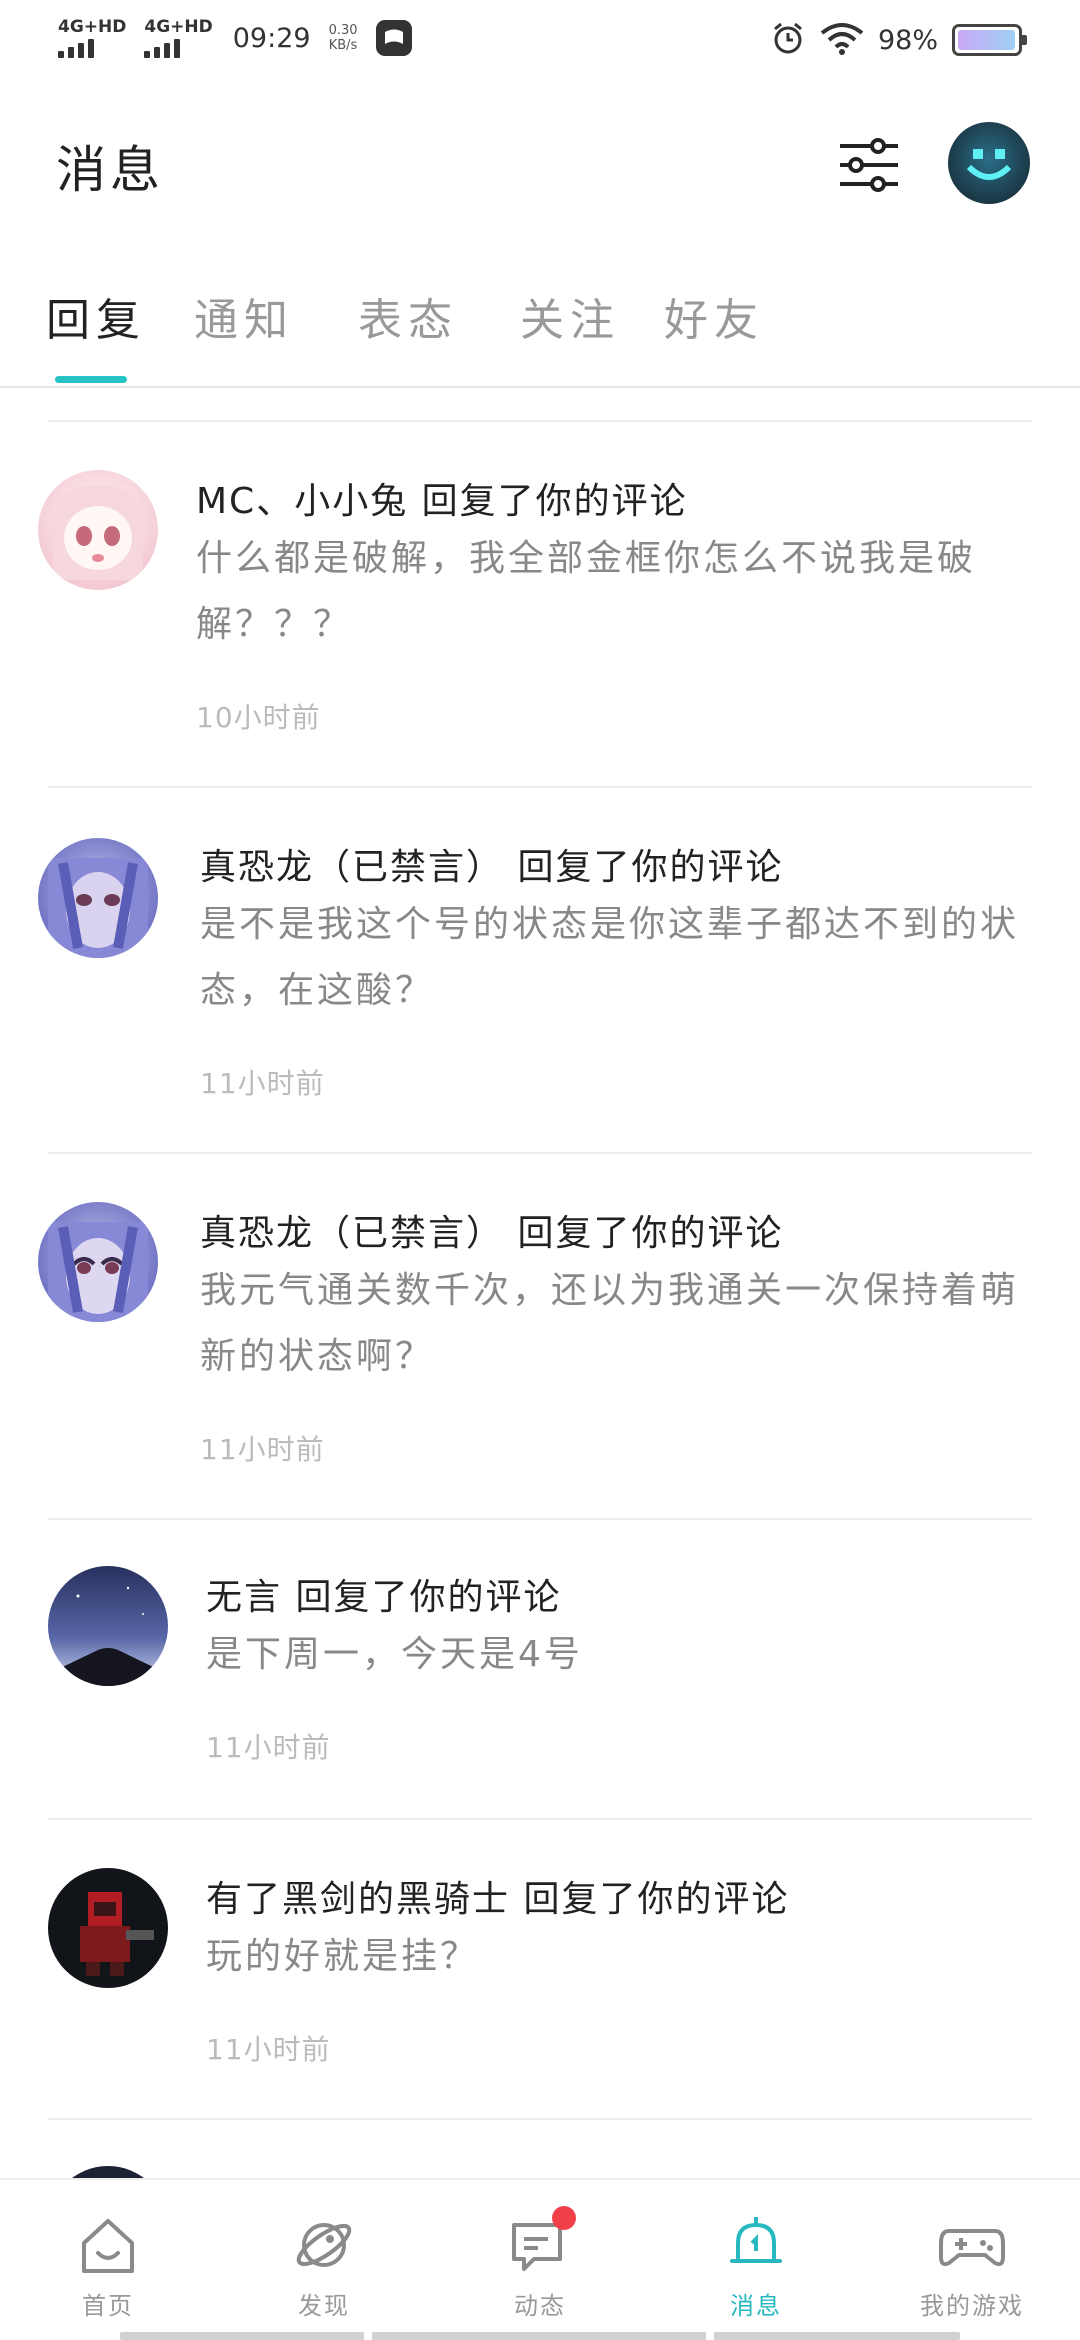  Describe the element at coordinates (756, 2265) in the screenshot. I see `nav-messages: 消息` at that location.